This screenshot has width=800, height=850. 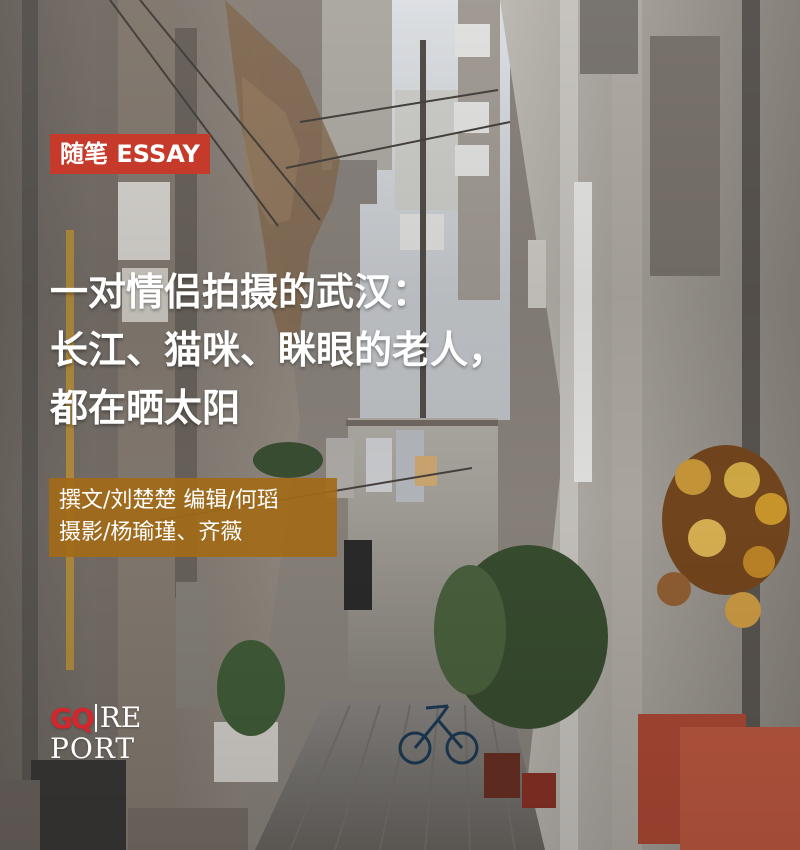 I want to click on headline-line-1: 一对情侣拍摄的武汉：, so click(x=240, y=292).